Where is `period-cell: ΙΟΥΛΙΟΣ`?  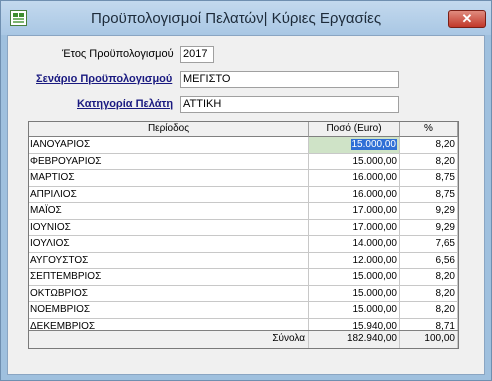
period-cell: ΙΟΥΛΙΟΣ is located at coordinates (169, 244).